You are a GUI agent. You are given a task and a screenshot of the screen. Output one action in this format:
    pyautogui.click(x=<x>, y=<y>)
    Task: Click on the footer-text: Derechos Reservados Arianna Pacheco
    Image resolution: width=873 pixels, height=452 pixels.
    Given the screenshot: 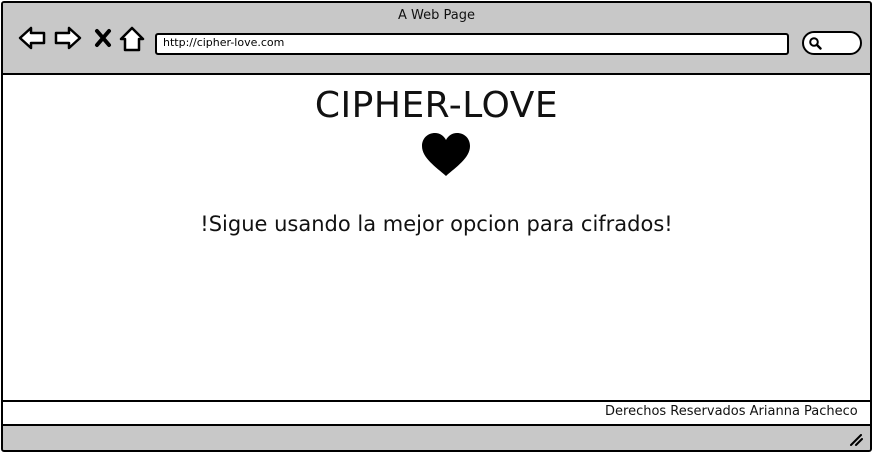 What is the action you would take?
    pyautogui.click(x=731, y=411)
    